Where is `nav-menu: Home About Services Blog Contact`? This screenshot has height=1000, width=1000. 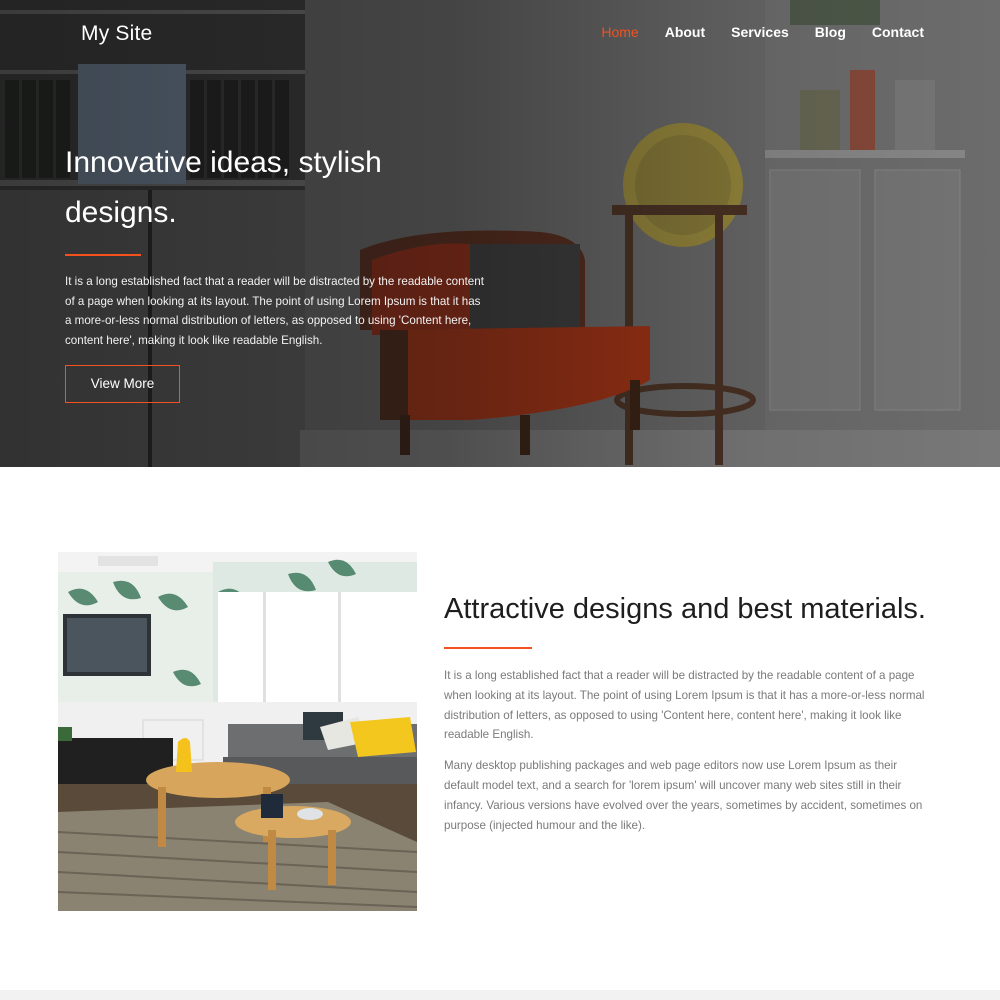
nav-menu: Home About Services Blog Contact is located at coordinates (749, 32).